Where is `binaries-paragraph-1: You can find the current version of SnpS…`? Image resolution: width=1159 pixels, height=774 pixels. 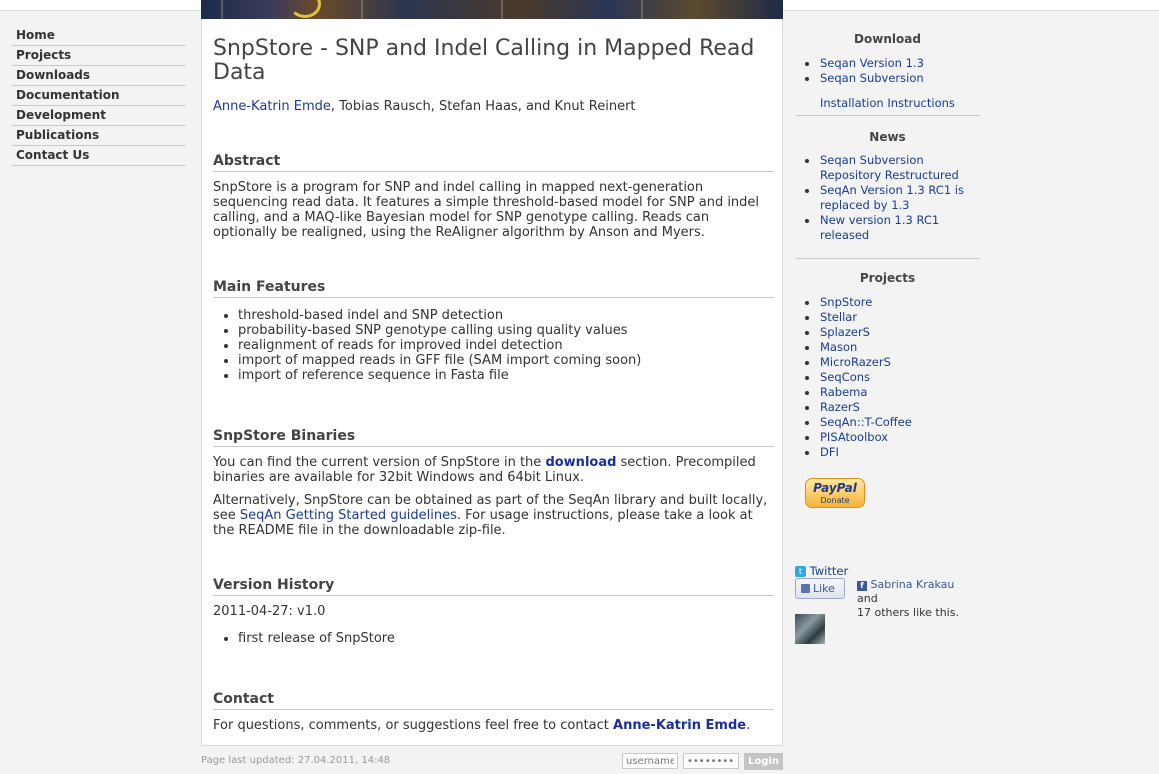
binaries-paragraph-1: You can find the current version of SnpS… is located at coordinates (493, 470).